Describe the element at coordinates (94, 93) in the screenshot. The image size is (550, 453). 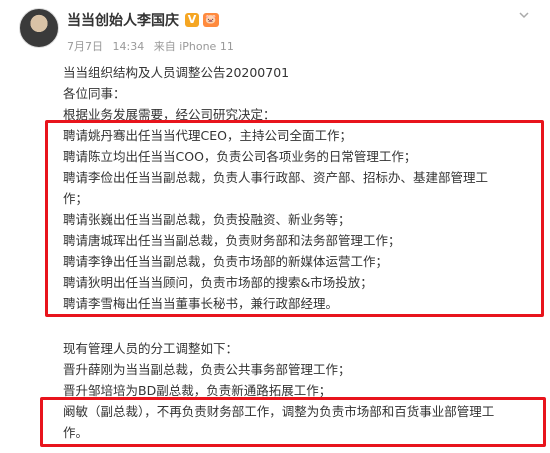
I see `greeting: 各位同事：` at that location.